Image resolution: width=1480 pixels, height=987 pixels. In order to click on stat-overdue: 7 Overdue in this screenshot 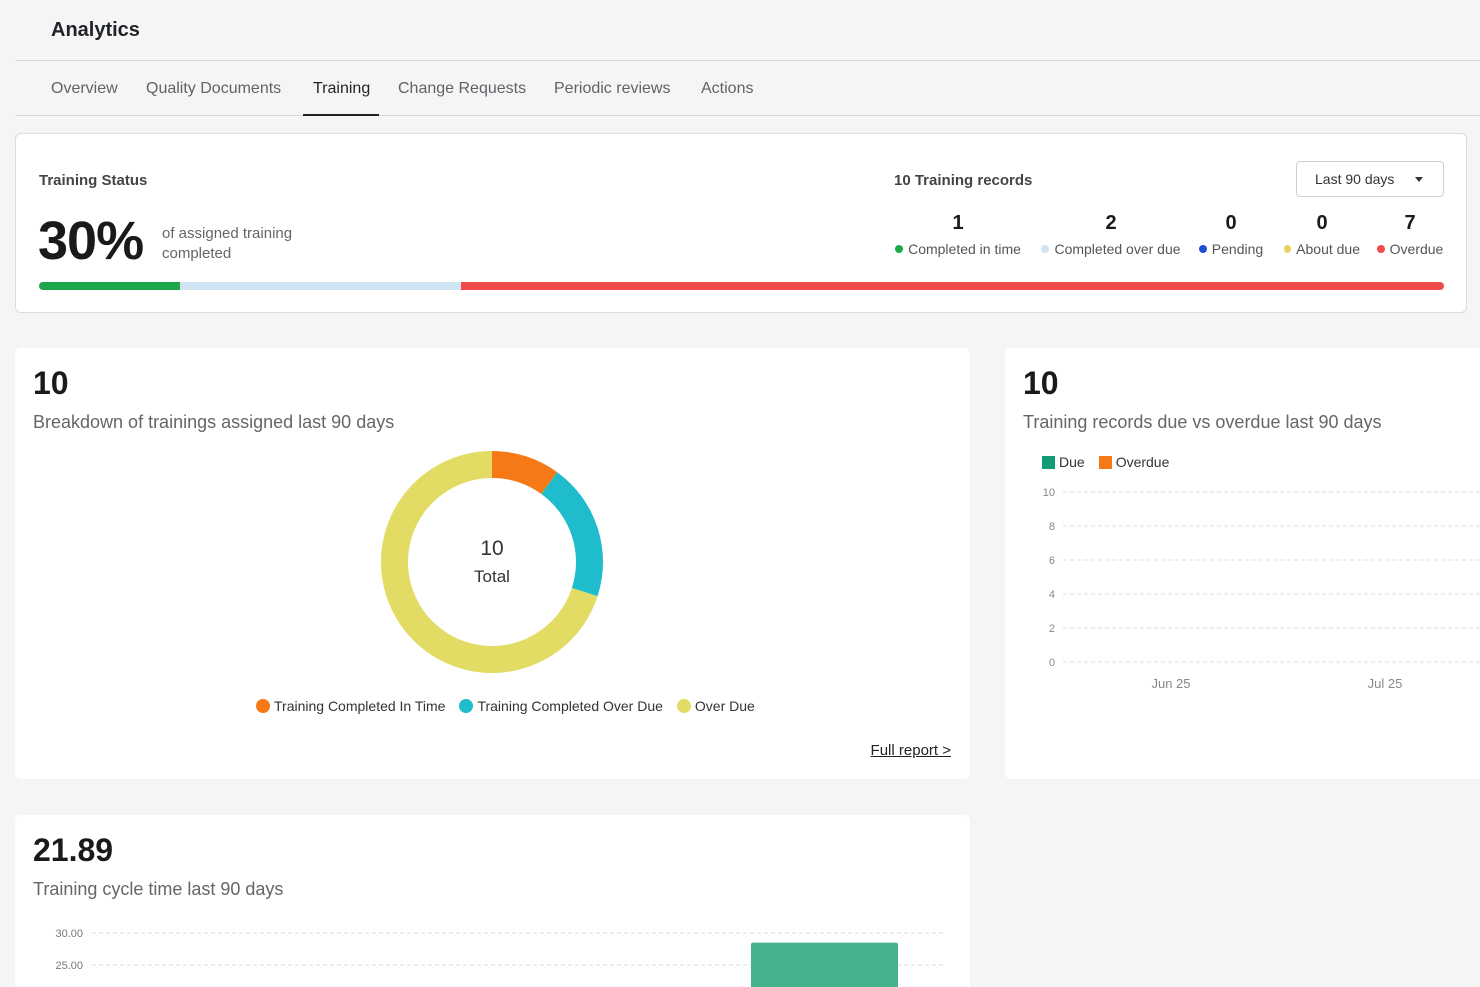, I will do `click(1410, 234)`.